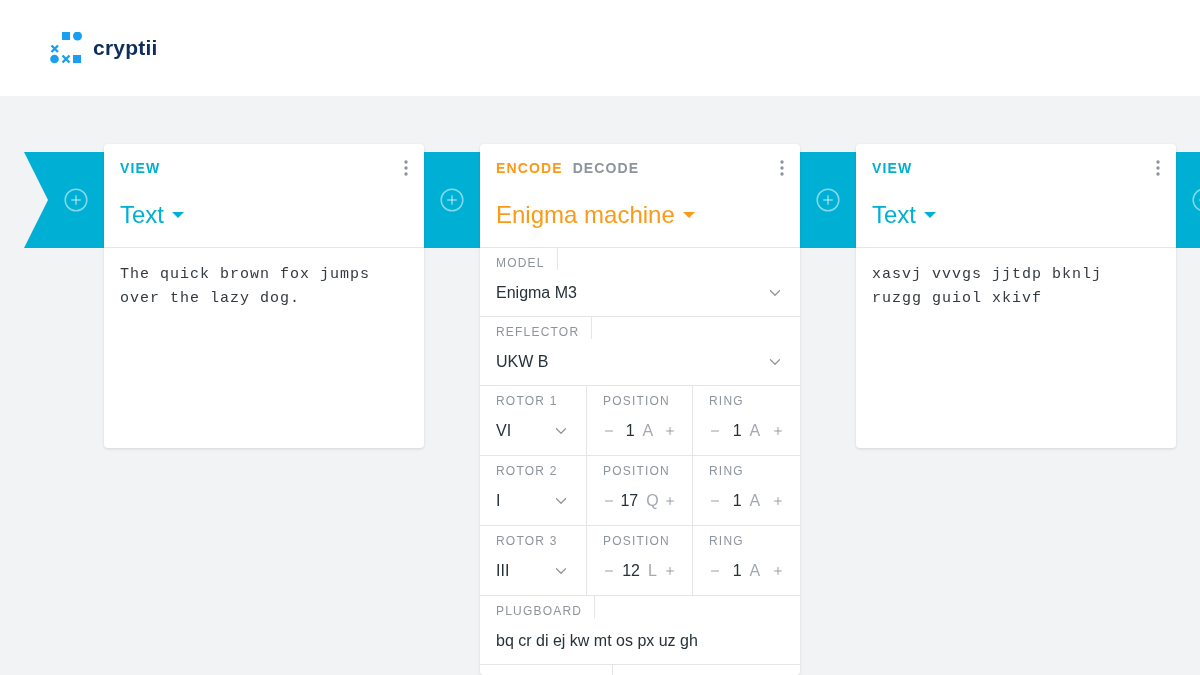 This screenshot has height=675, width=1200. Describe the element at coordinates (544, 328) in the screenshot. I see `field-label: REFLECTOR` at that location.